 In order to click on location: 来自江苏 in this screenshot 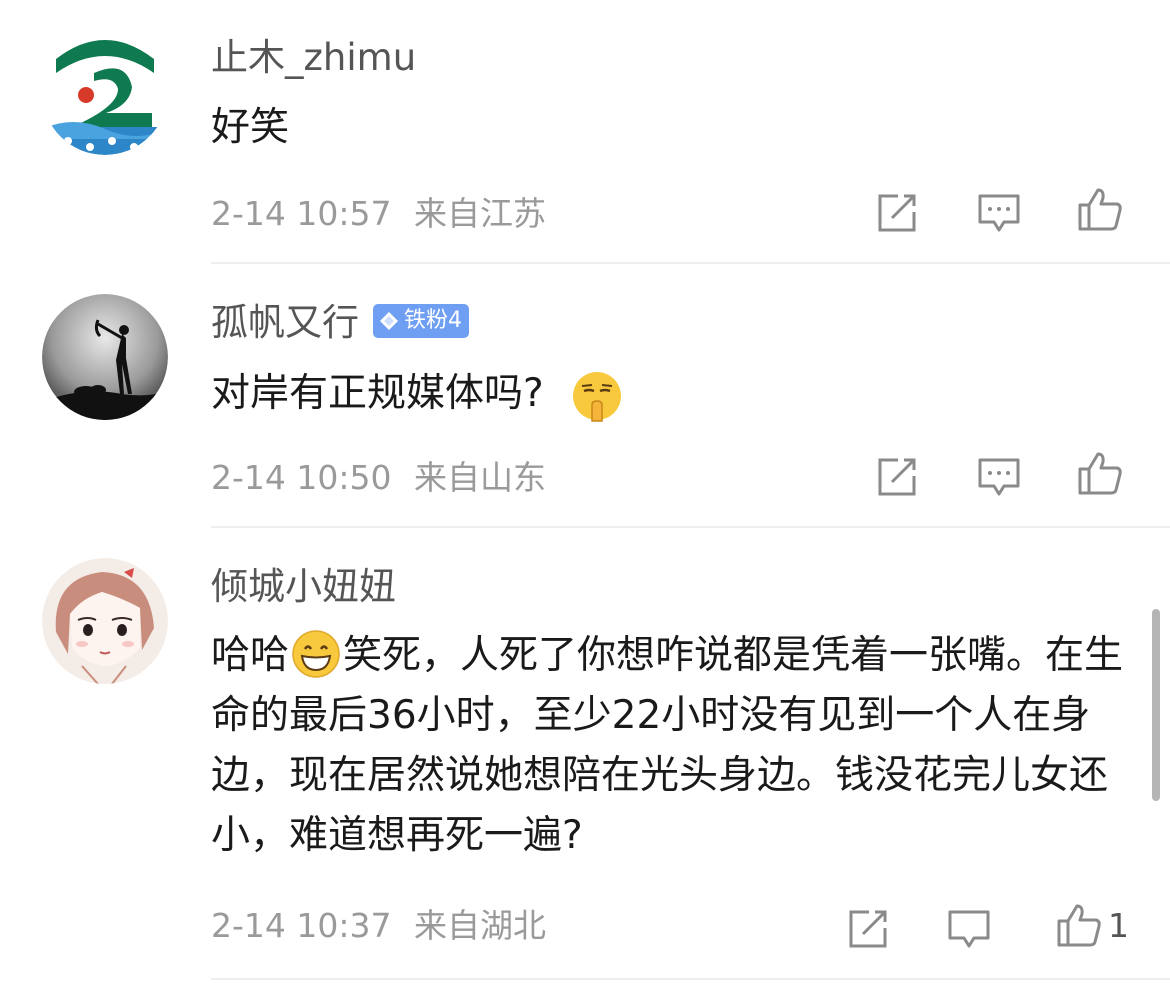, I will do `click(480, 213)`.